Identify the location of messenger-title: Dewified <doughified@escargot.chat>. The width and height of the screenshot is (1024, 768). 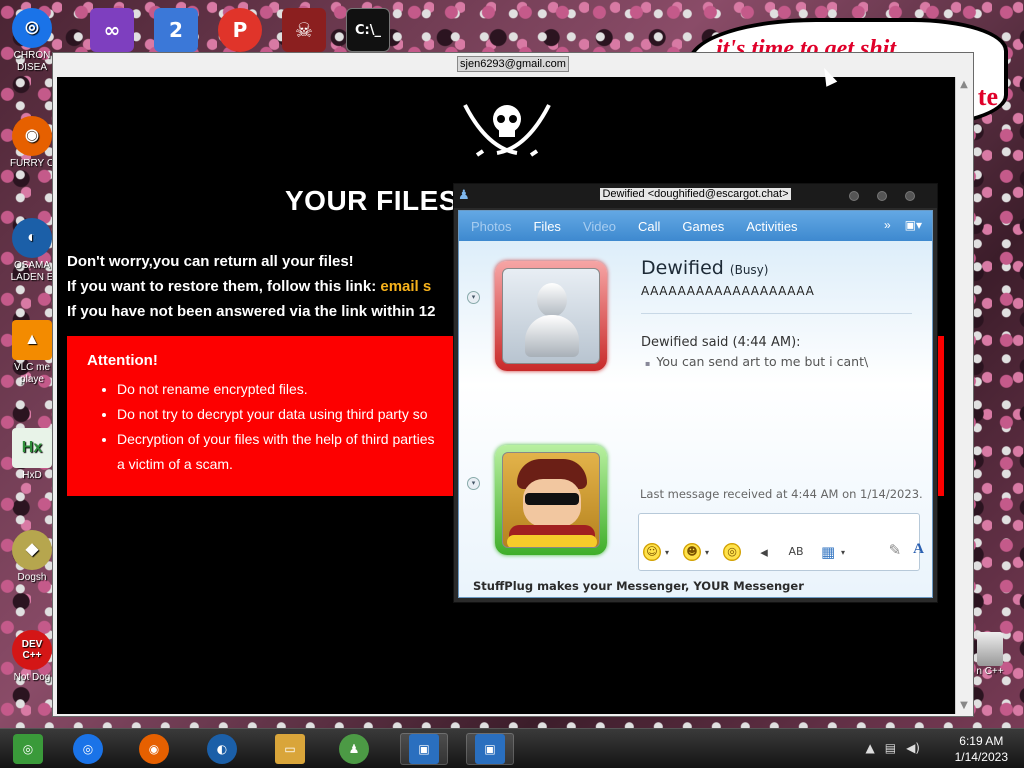
(695, 194).